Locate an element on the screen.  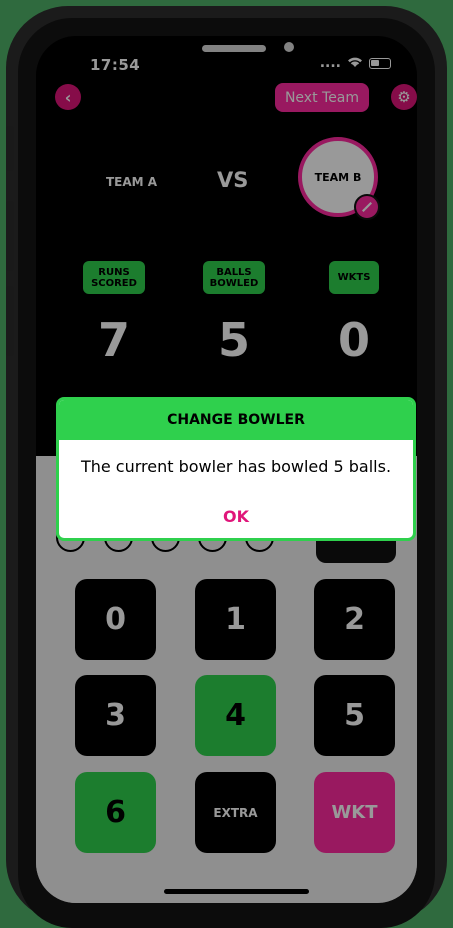
dialog-title: CHANGE BOWLER is located at coordinates (236, 420).